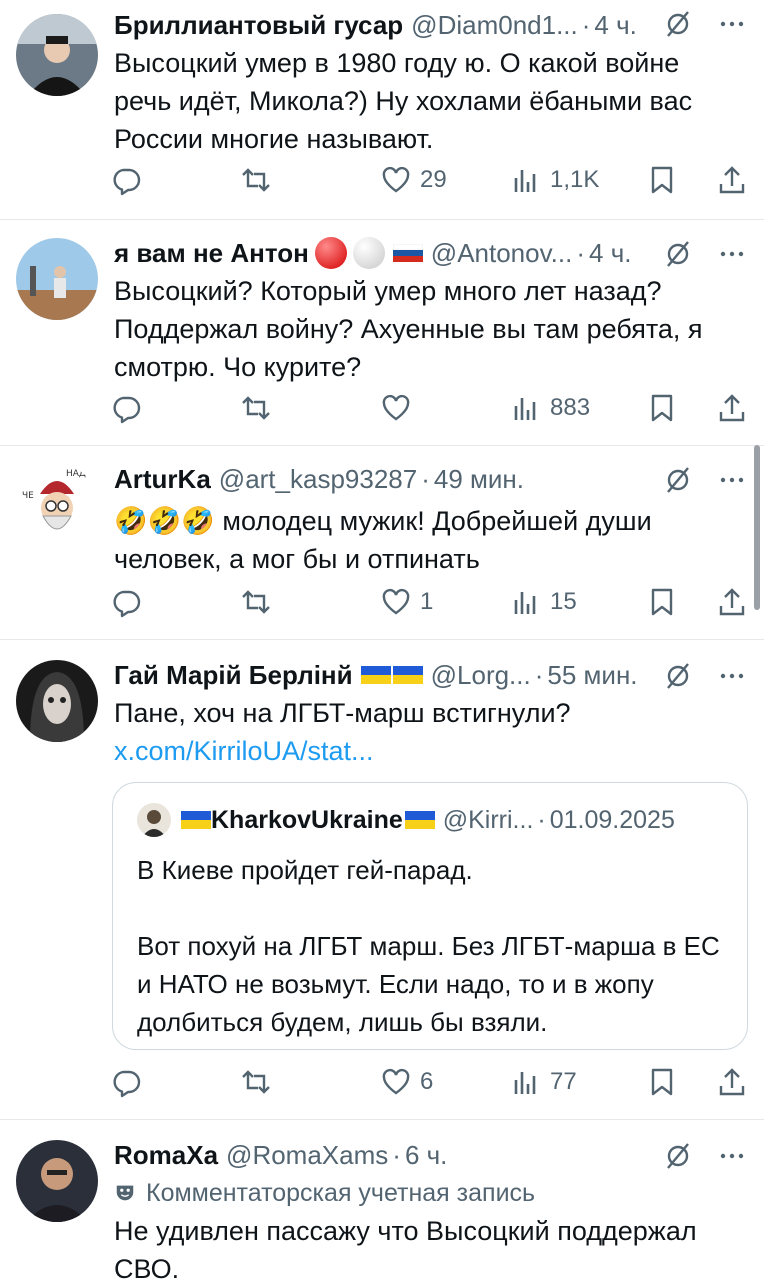 The width and height of the screenshot is (764, 1280). Describe the element at coordinates (82, 474) in the screenshot. I see `svg-text: НАДО?` at that location.